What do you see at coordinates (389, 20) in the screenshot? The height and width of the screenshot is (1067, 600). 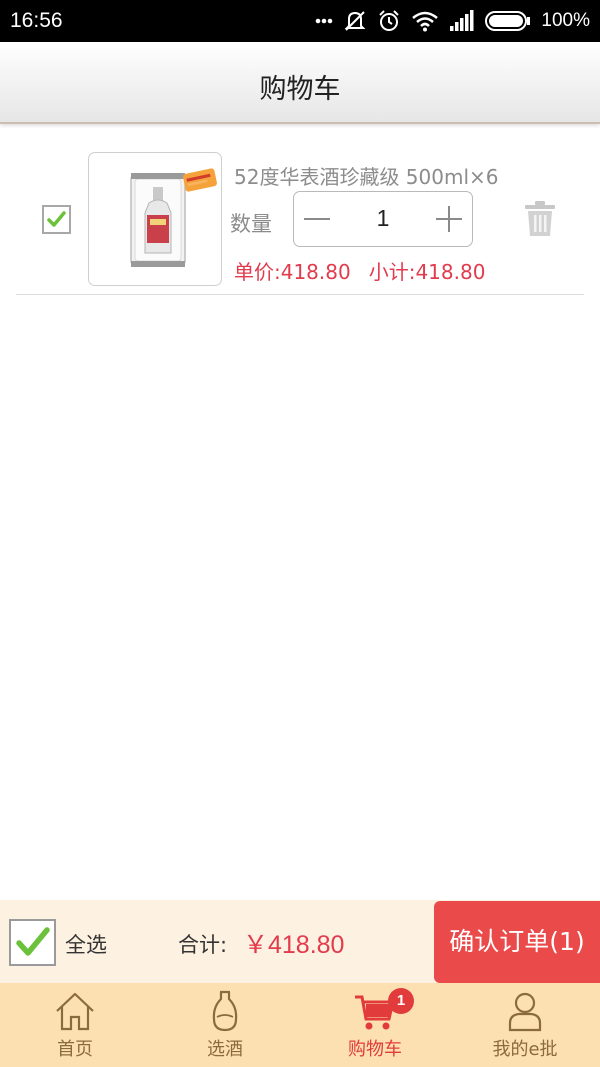 I see `alarm-icon` at bounding box center [389, 20].